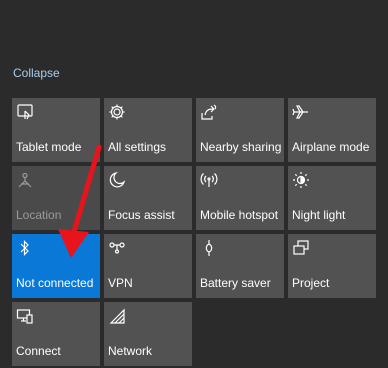 This screenshot has height=368, width=388. What do you see at coordinates (25, 248) in the screenshot?
I see `bluetooth-icon` at bounding box center [25, 248].